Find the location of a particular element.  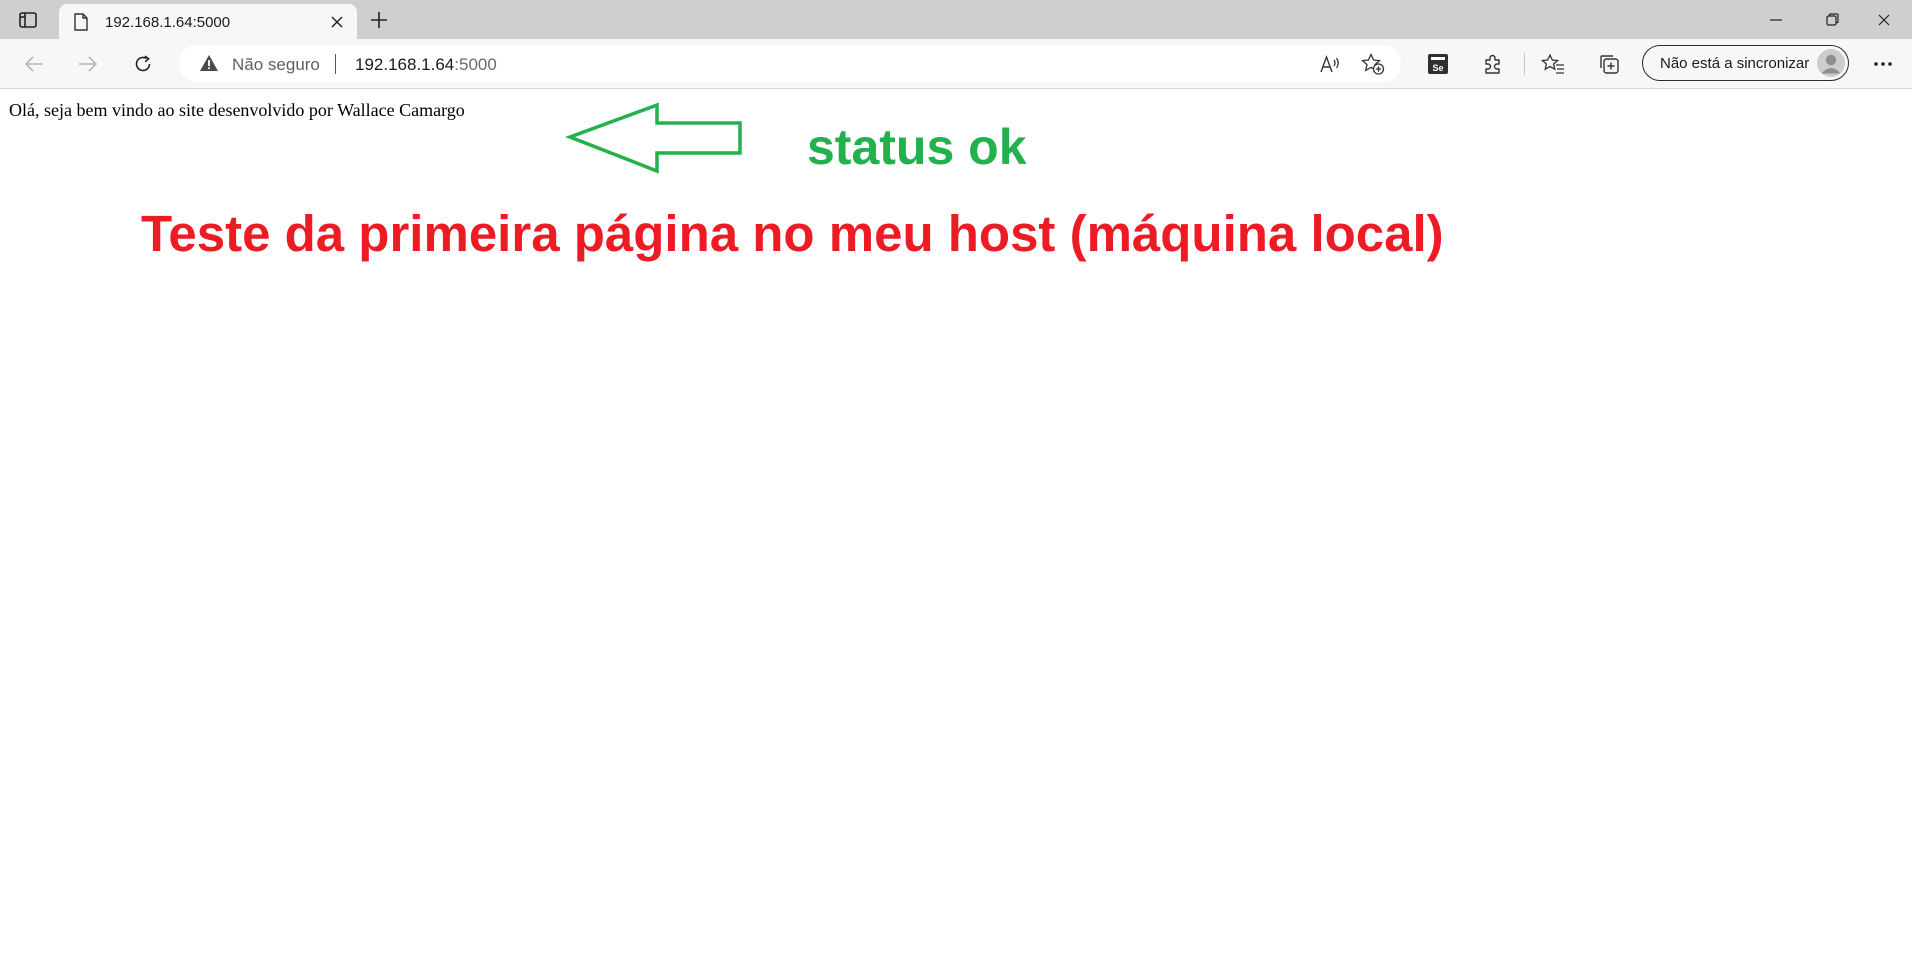

annotation-status: status ok is located at coordinates (917, 147).